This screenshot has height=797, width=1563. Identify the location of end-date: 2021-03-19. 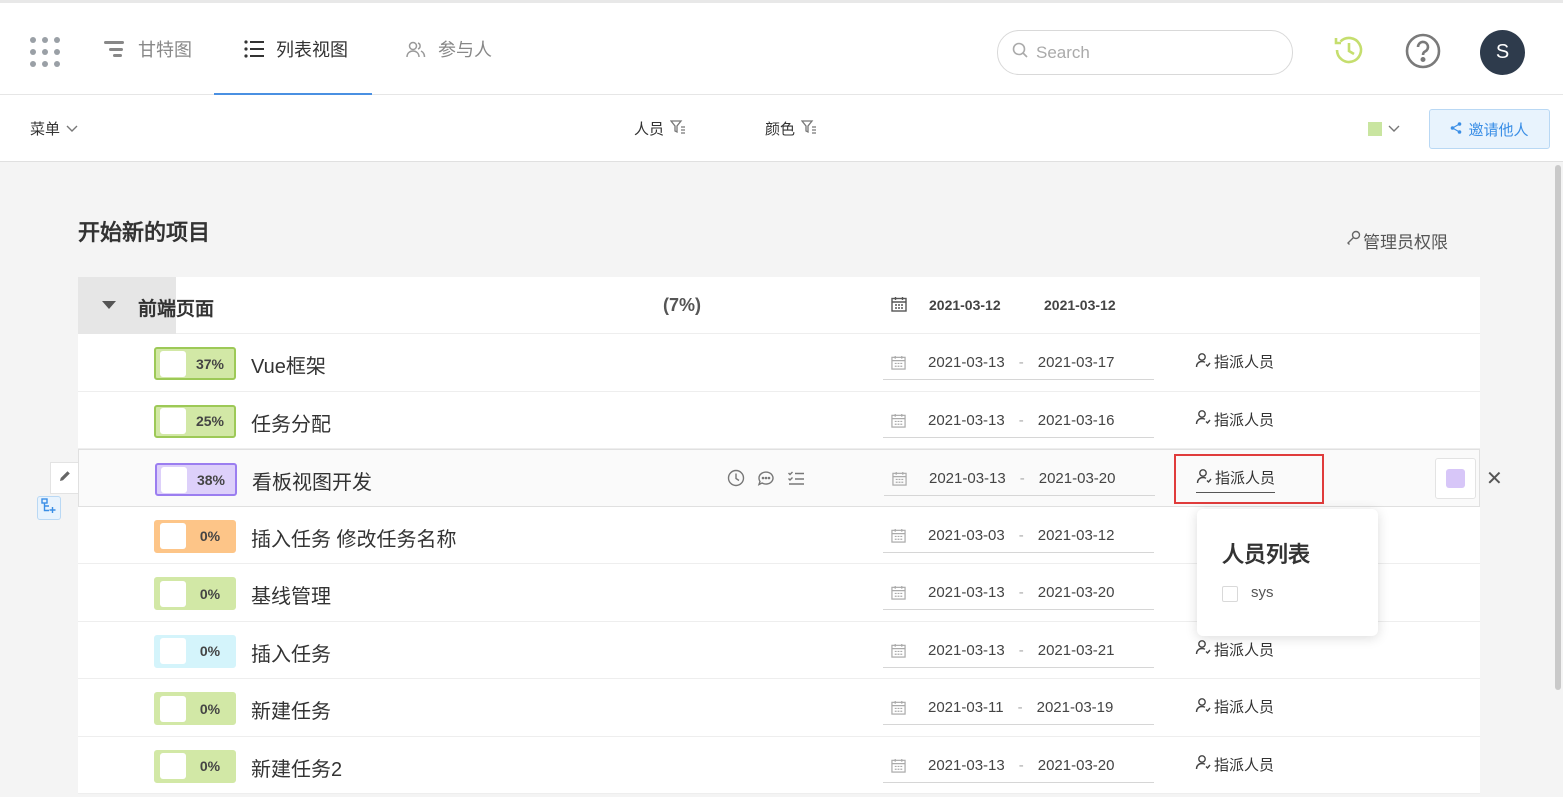
(1075, 707).